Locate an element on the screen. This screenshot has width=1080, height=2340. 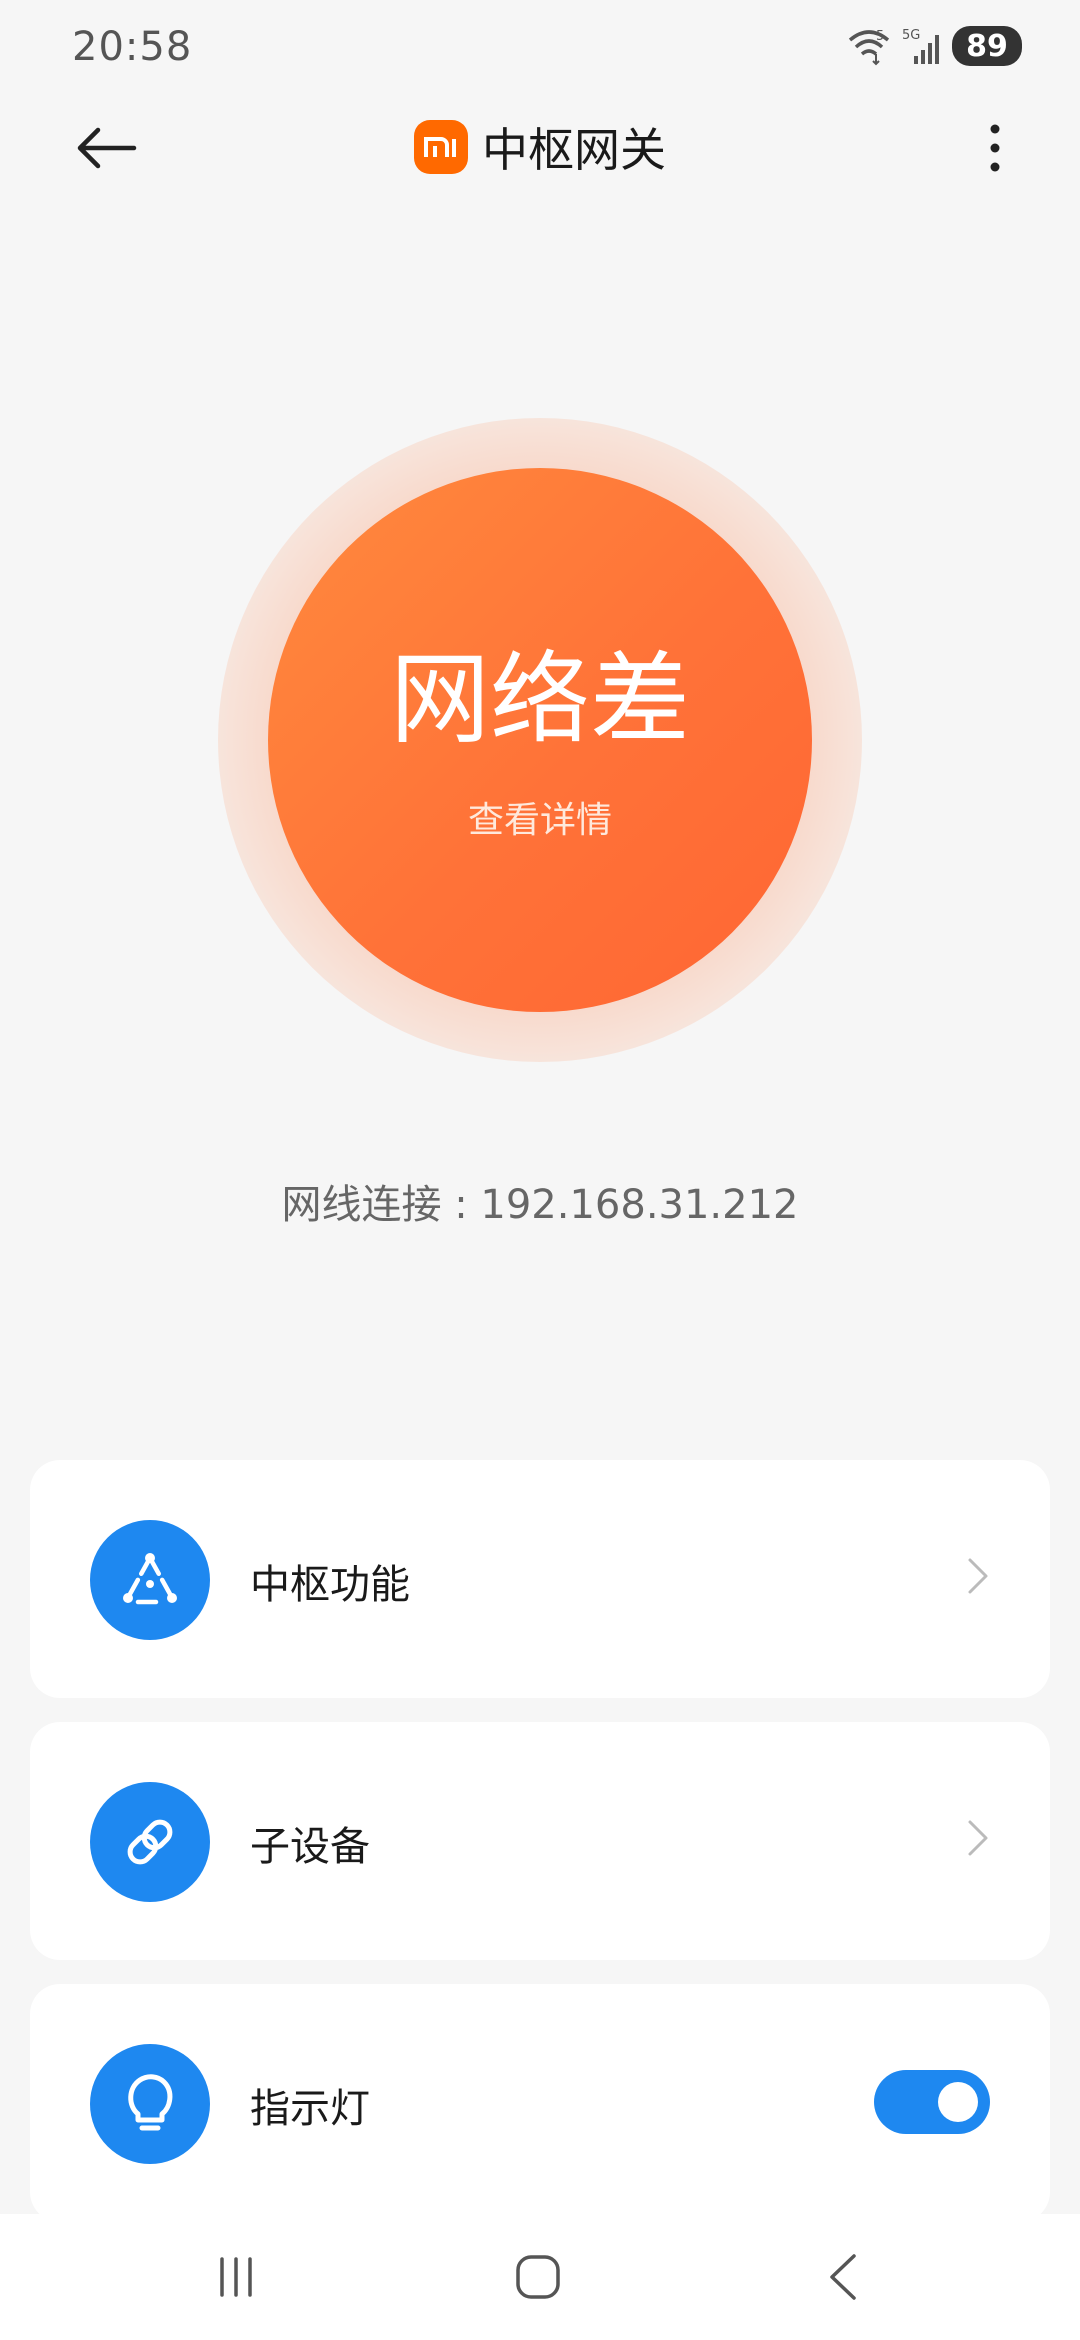
mi-logo-icon is located at coordinates (441, 147).